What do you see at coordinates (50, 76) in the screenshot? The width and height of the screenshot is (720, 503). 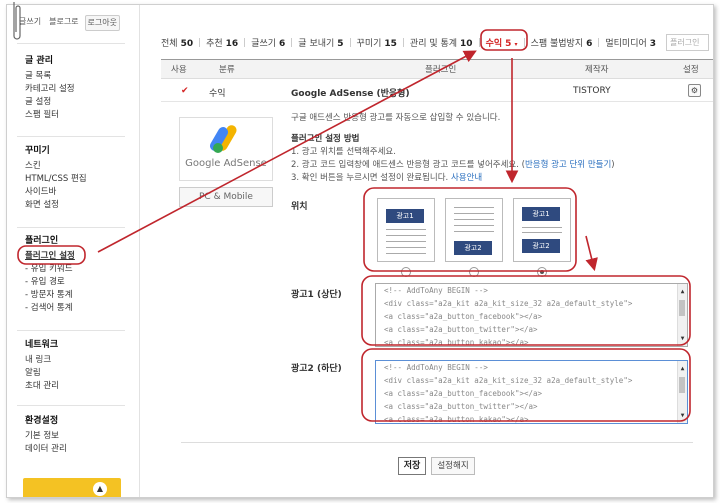 I see `sidebar-item: 글 목록` at bounding box center [50, 76].